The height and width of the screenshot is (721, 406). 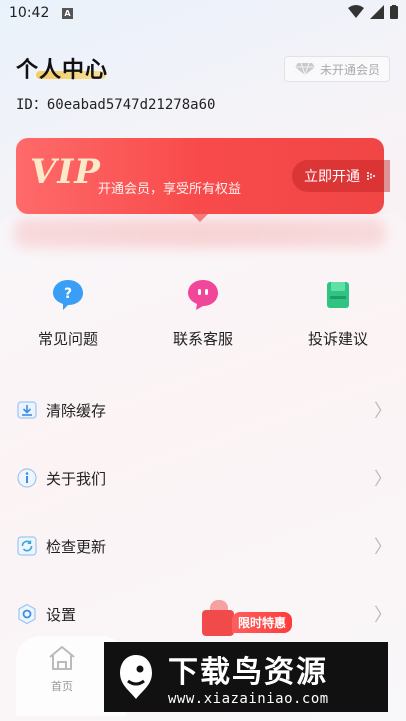 I want to click on member-status-label: 未开通会员, so click(x=349, y=69).